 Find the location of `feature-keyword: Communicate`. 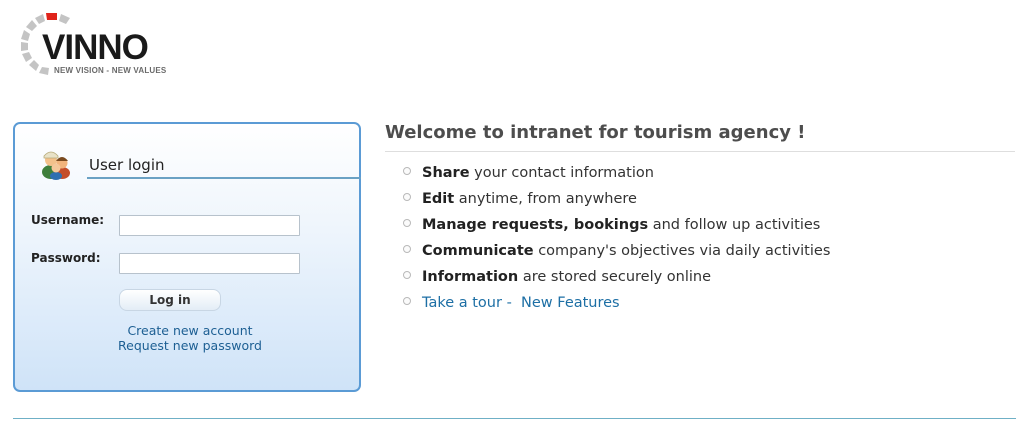

feature-keyword: Communicate is located at coordinates (478, 251).